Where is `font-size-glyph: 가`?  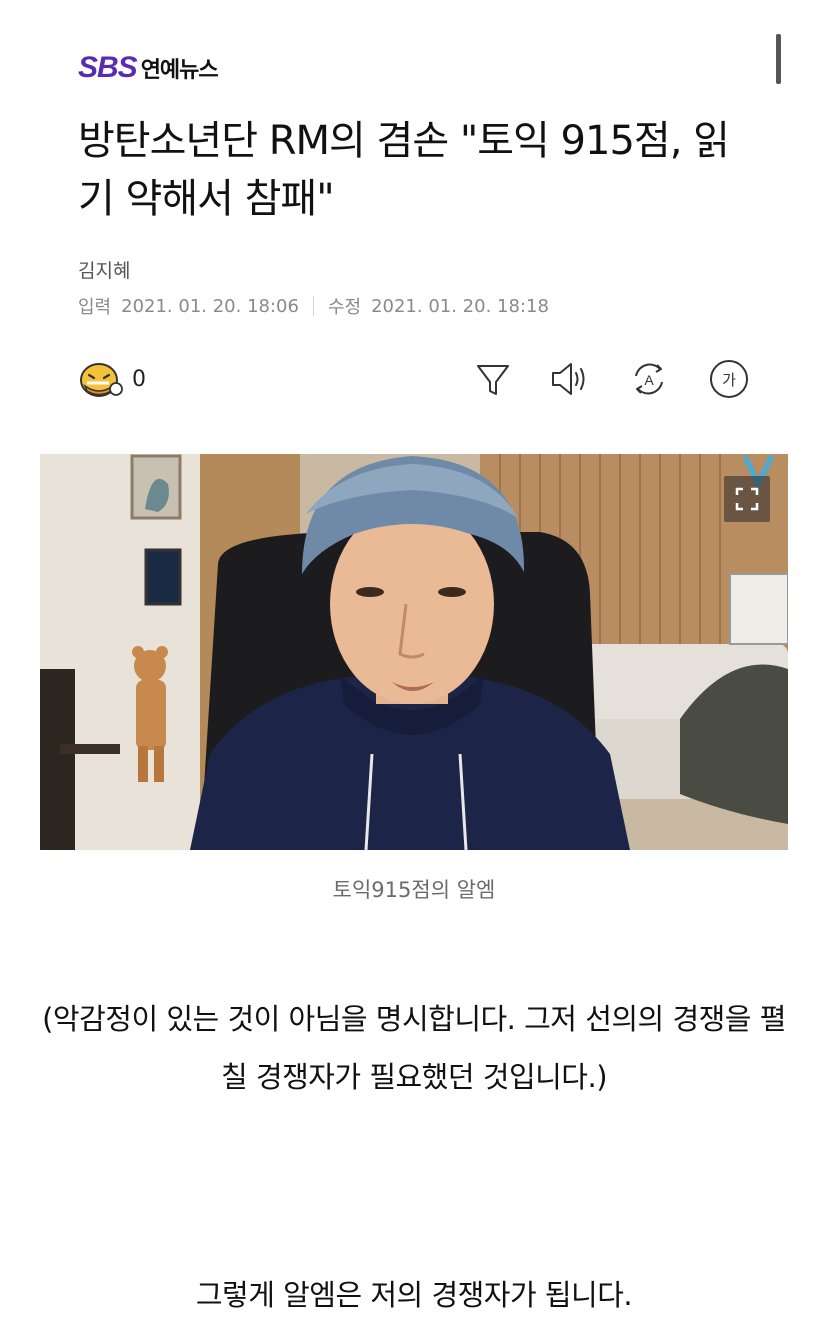
font-size-glyph: 가 is located at coordinates (729, 380).